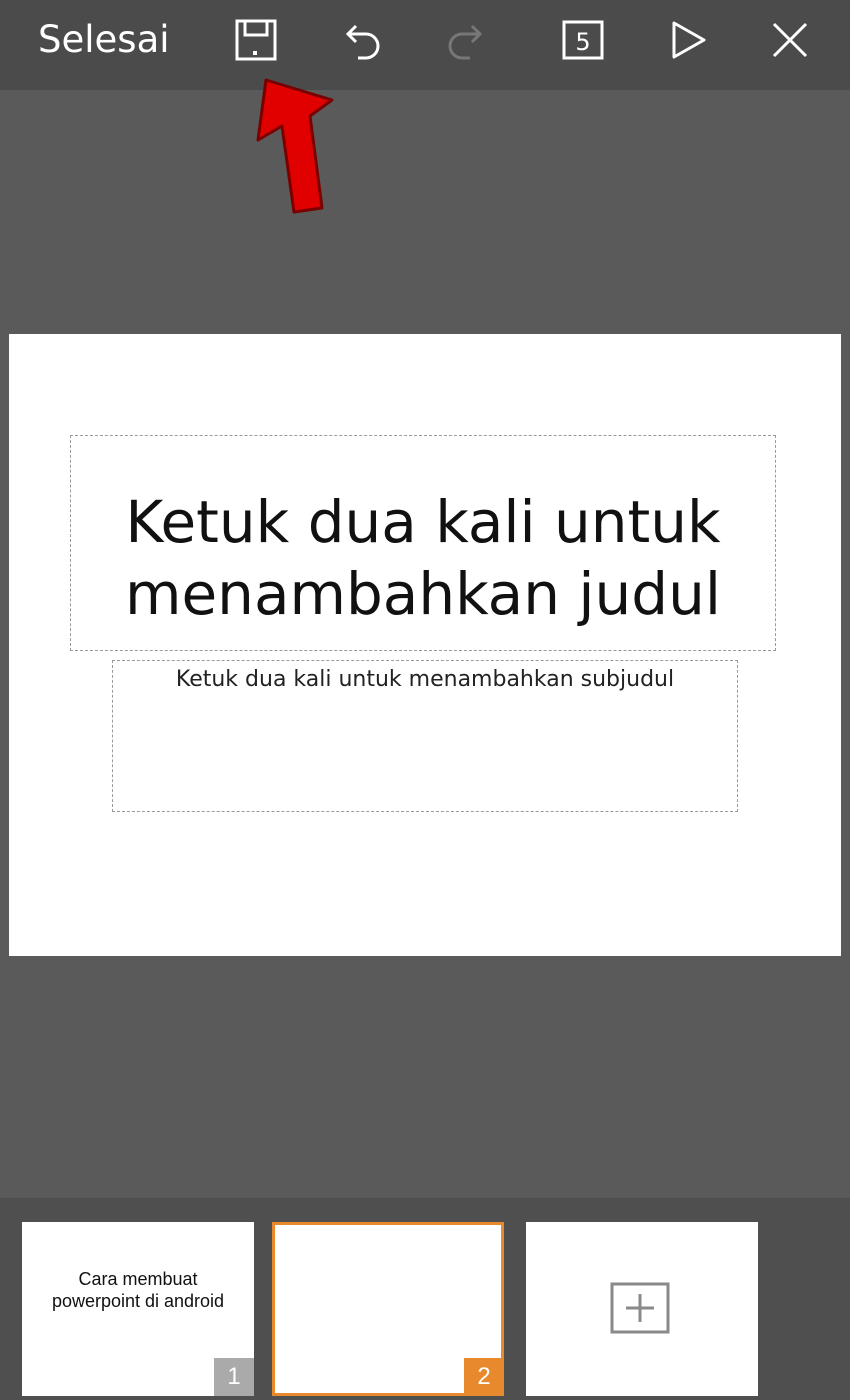  I want to click on title-placeholder-text: Ketuk dua kali untuk menambahkan judul, so click(423, 558).